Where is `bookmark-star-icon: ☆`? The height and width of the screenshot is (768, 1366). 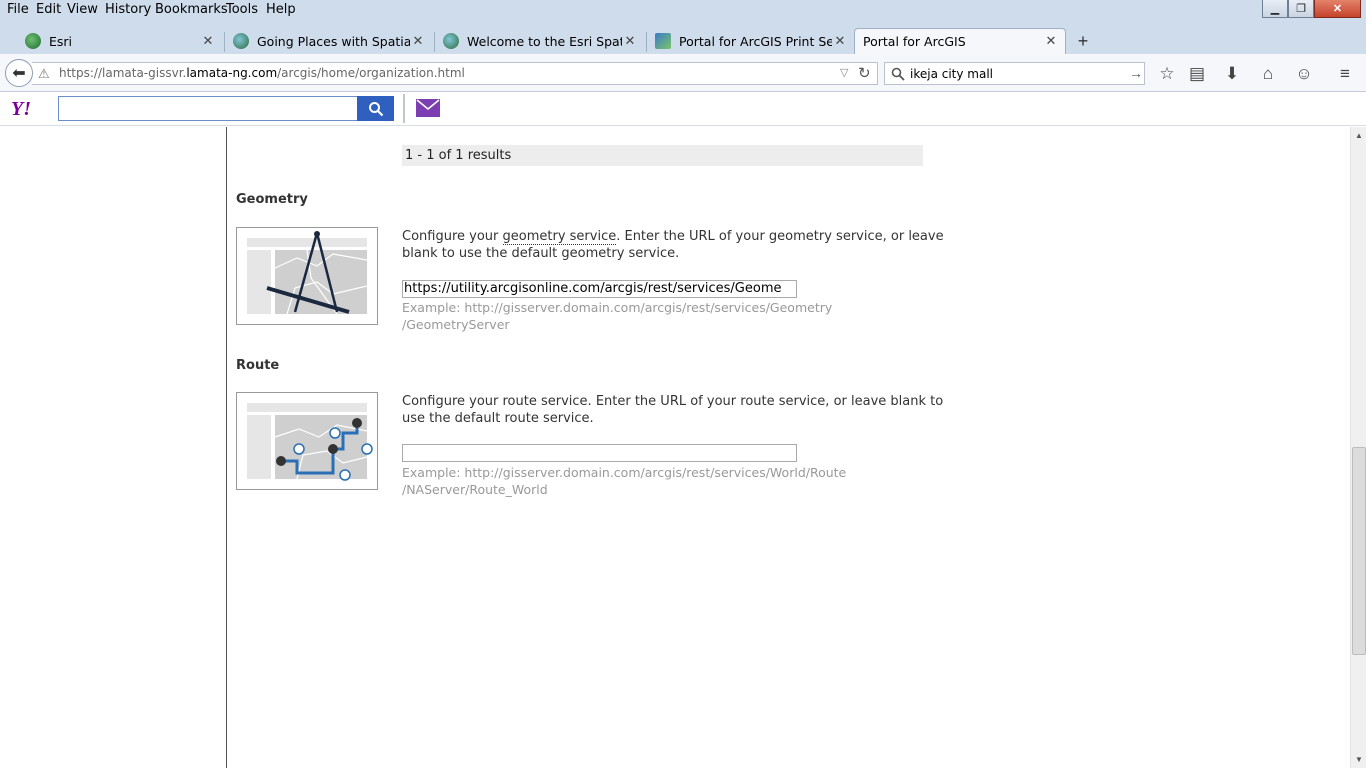 bookmark-star-icon: ☆ is located at coordinates (1167, 74).